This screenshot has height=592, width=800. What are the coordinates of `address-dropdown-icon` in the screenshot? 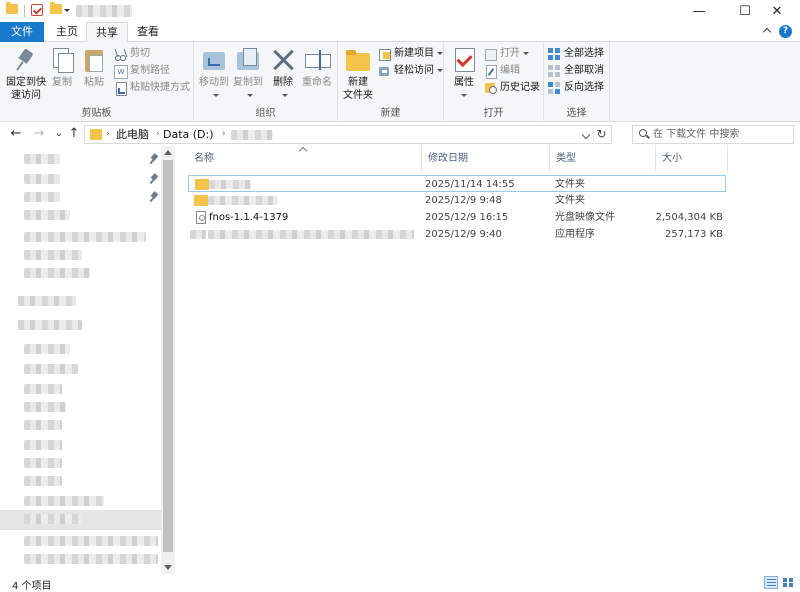 It's located at (586, 135).